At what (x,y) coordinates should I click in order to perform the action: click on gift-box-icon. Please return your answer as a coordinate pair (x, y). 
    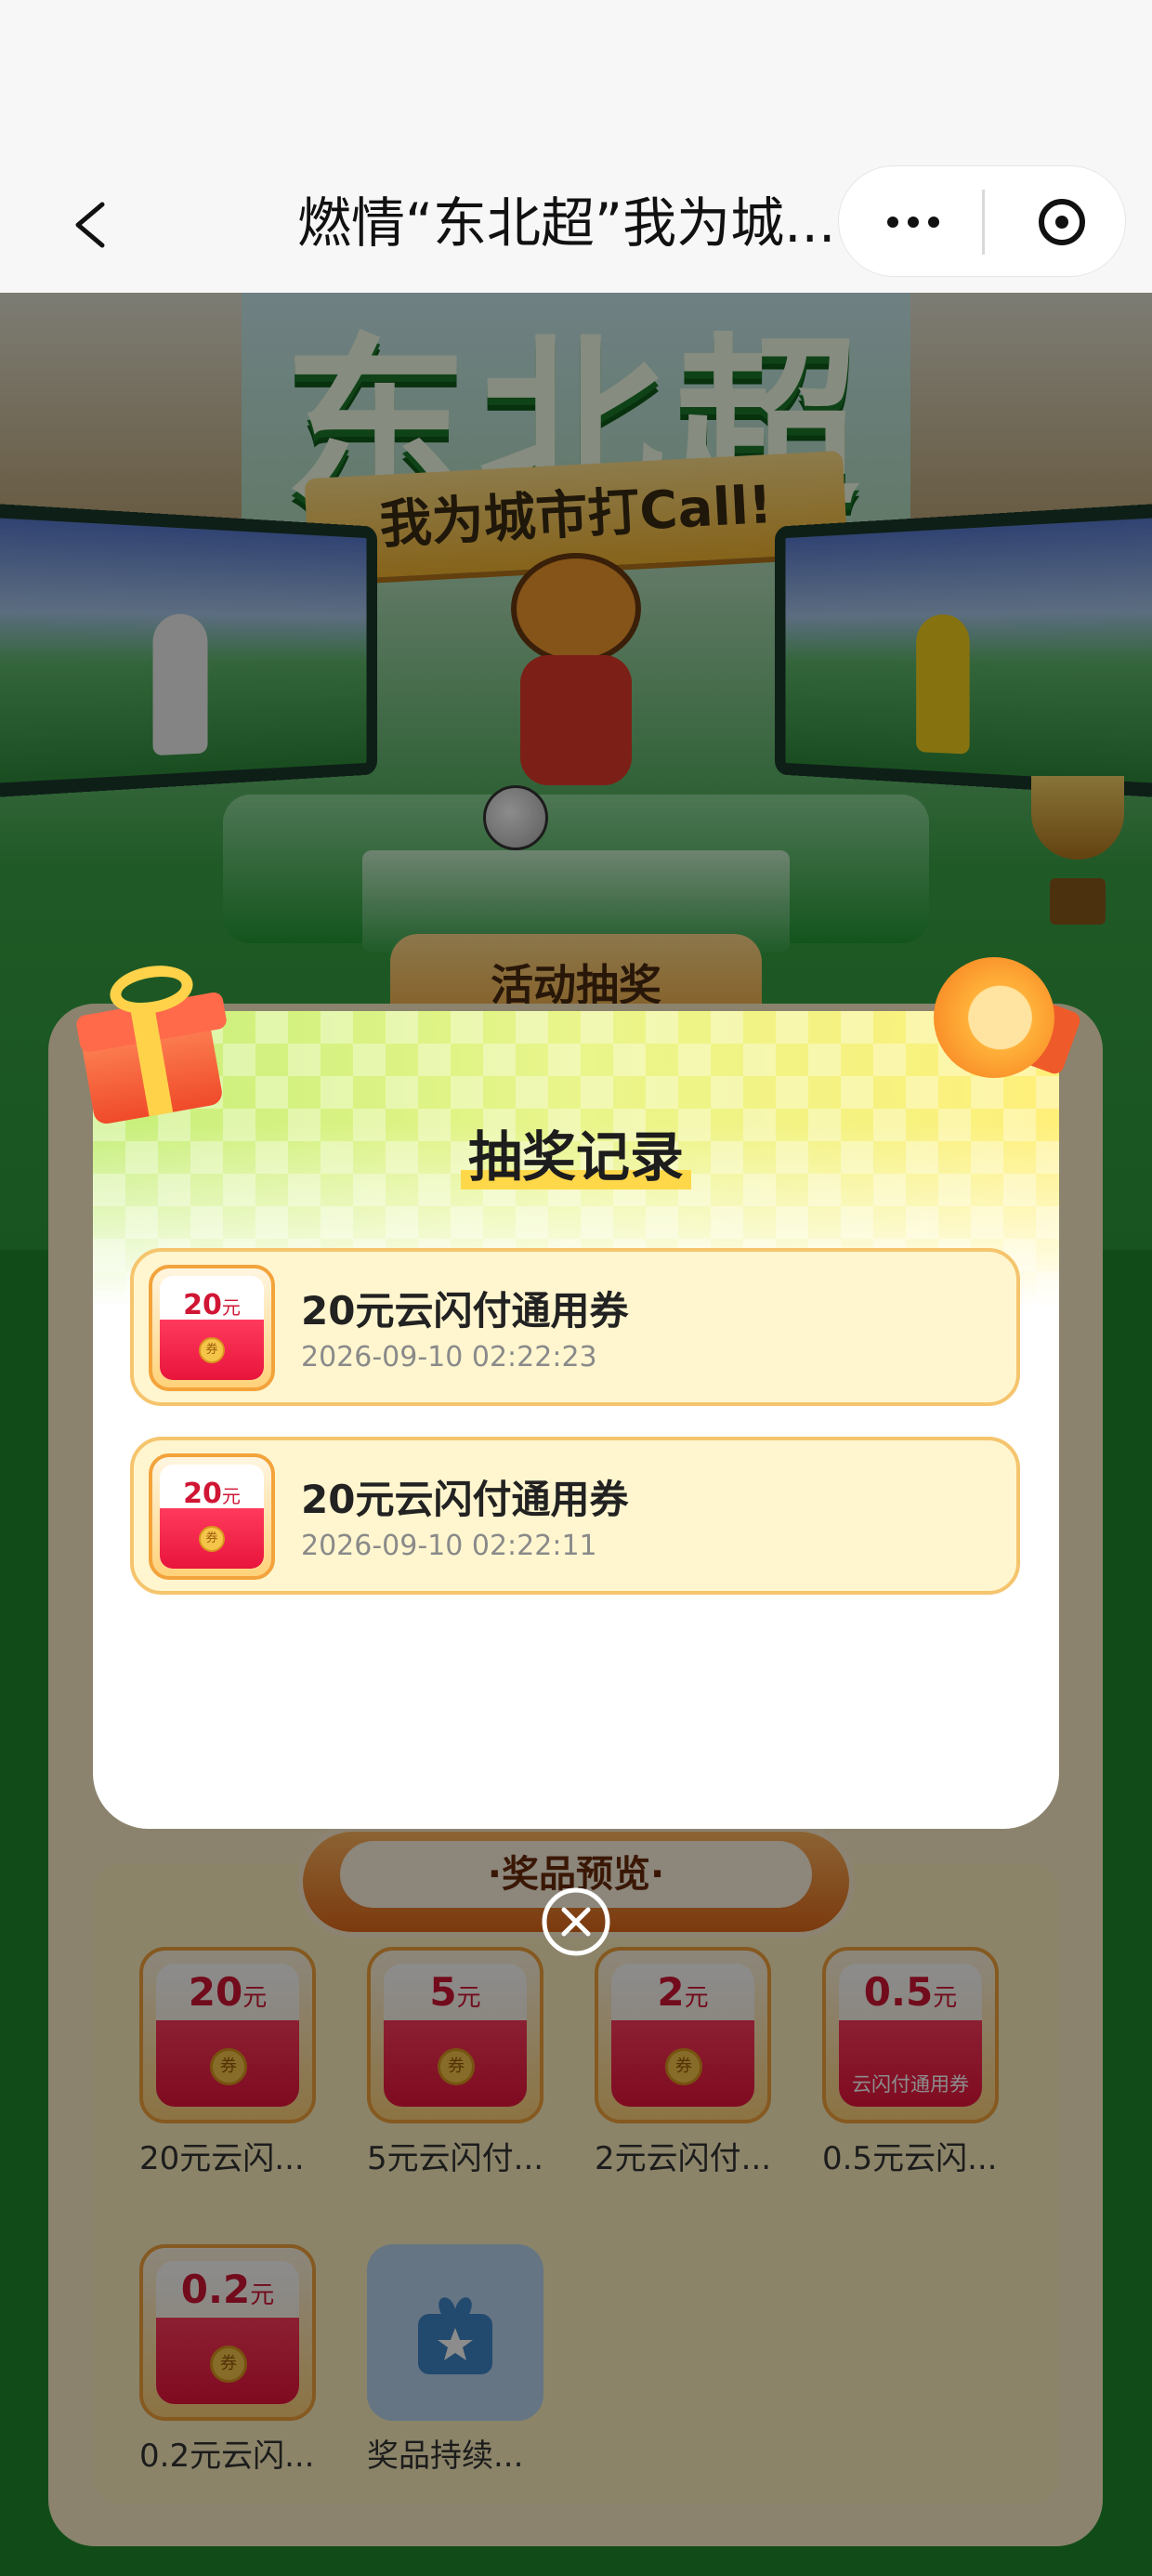
    Looking at the image, I should click on (151, 1042).